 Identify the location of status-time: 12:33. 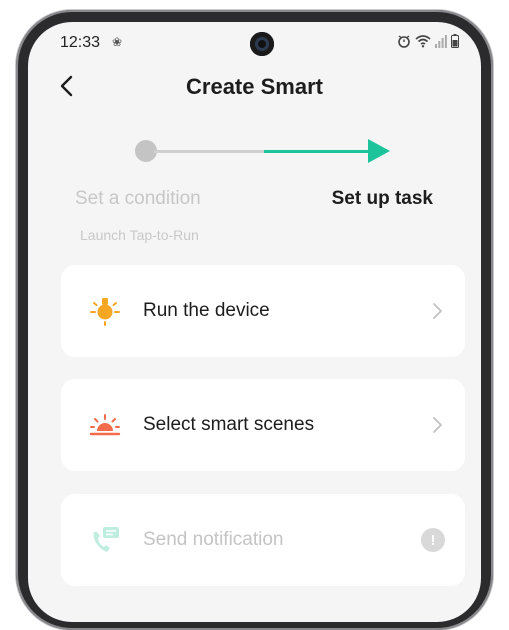
(80, 42).